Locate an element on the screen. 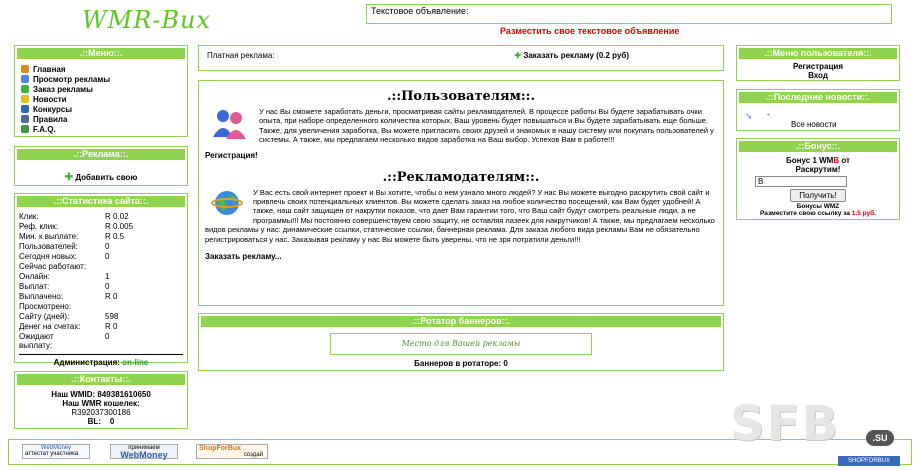 This screenshot has height=470, width=920. stats-key: Просмотрено: is located at coordinates (45, 306).